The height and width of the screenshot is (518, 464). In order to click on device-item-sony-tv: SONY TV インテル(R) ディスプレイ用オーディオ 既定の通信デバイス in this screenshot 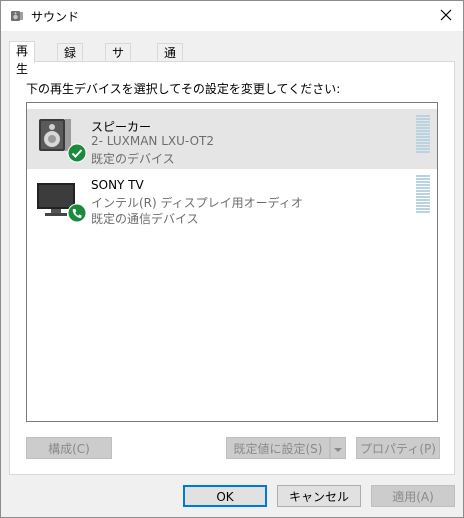, I will do `click(232, 199)`.